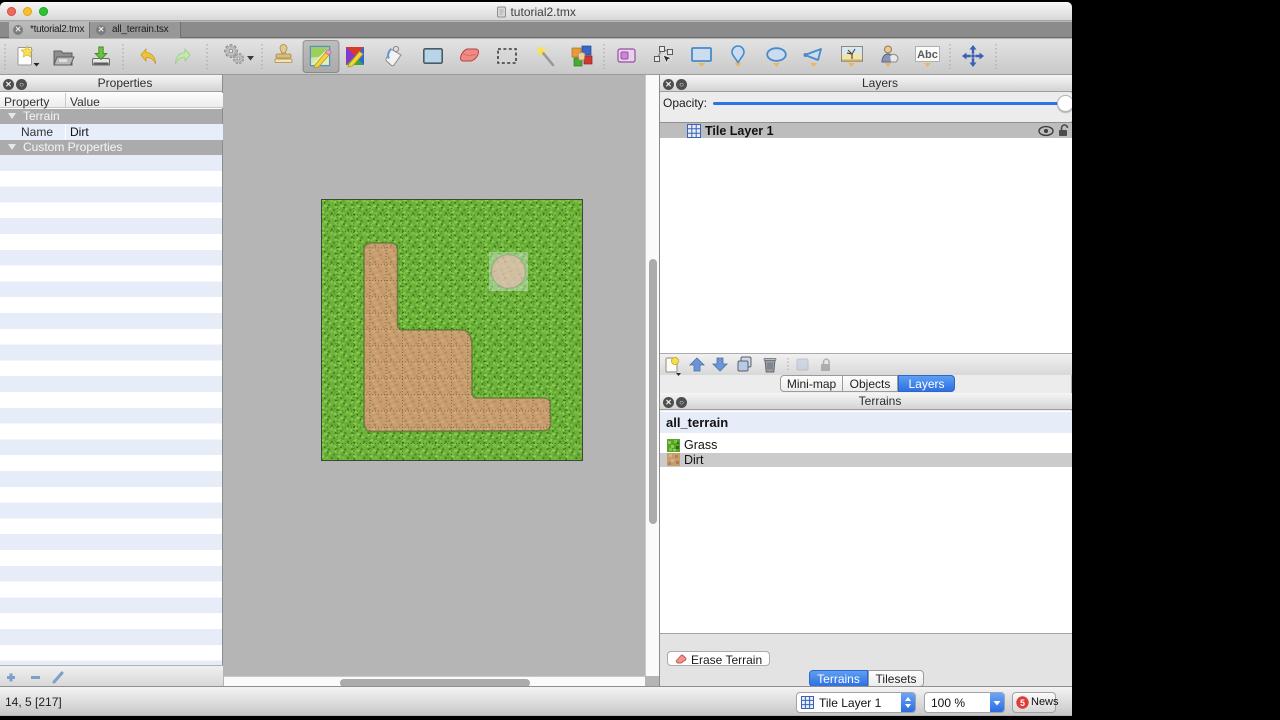 This screenshot has height=720, width=1280. I want to click on svg-text: 5, so click(1022, 703).